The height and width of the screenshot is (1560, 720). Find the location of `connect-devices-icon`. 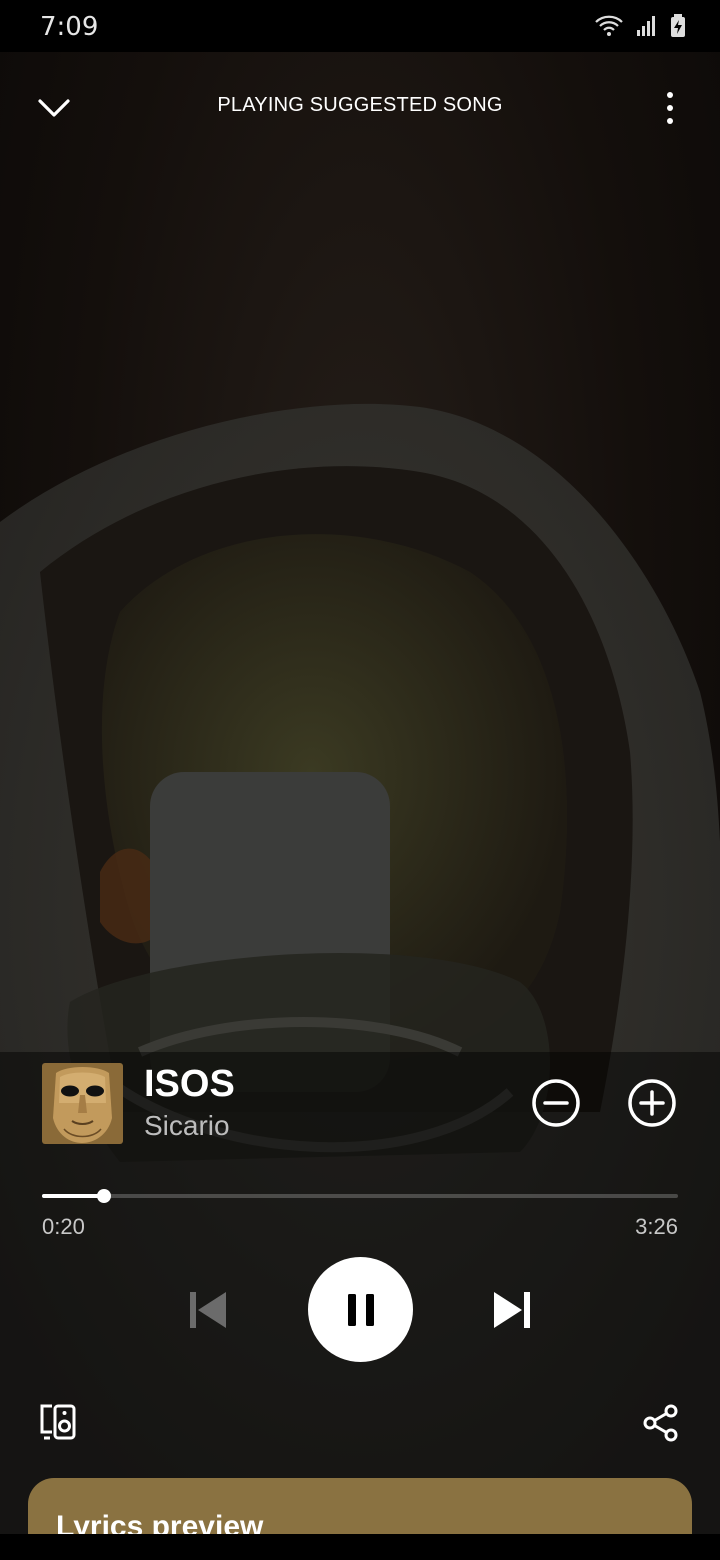

connect-devices-icon is located at coordinates (58, 1422).